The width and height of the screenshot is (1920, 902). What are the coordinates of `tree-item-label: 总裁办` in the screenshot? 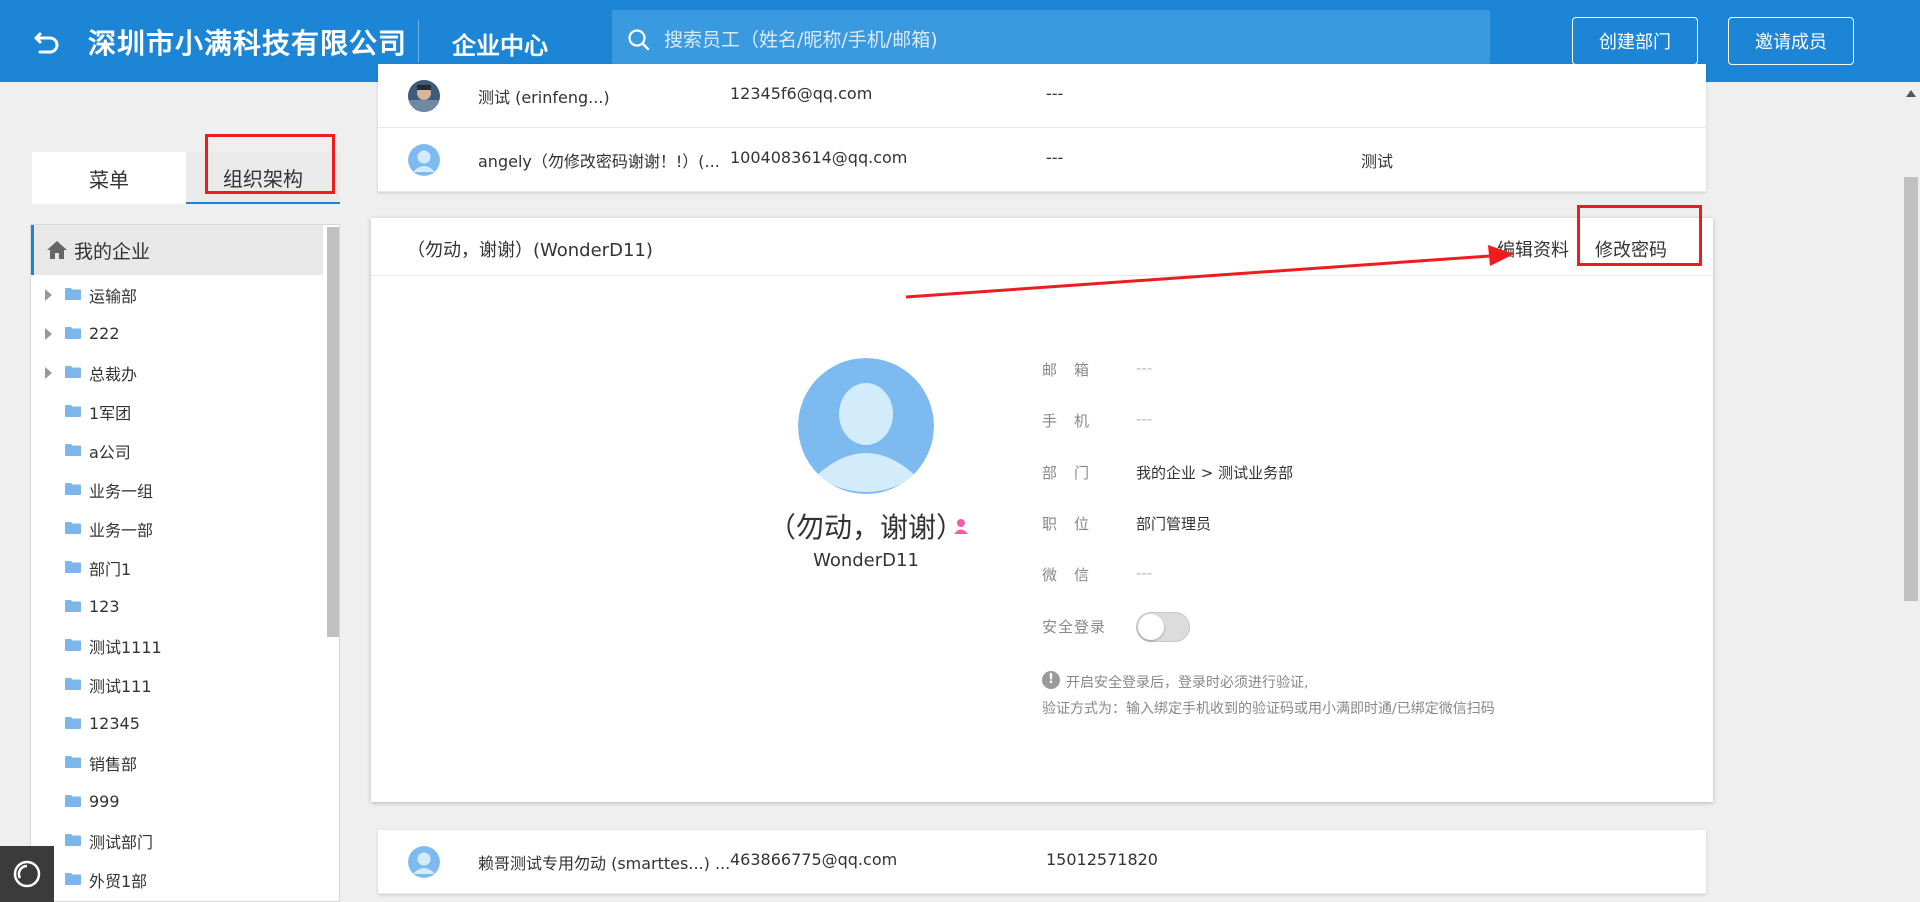 It's located at (113, 374).